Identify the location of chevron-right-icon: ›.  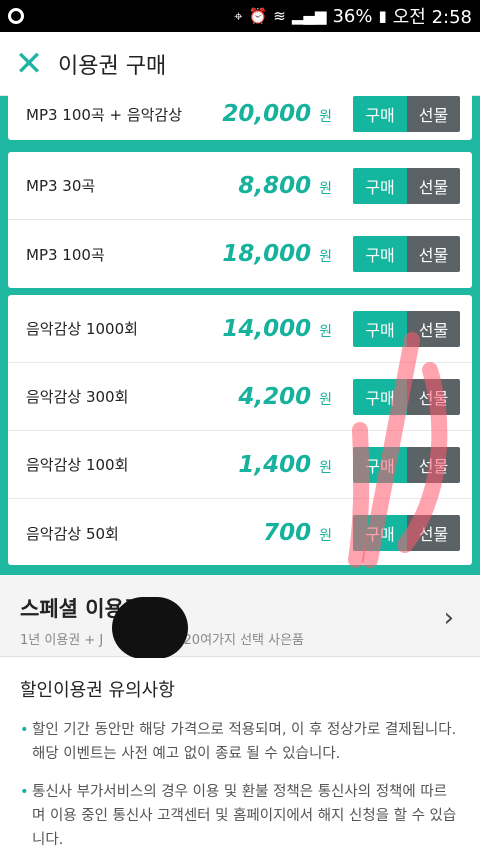
(449, 618).